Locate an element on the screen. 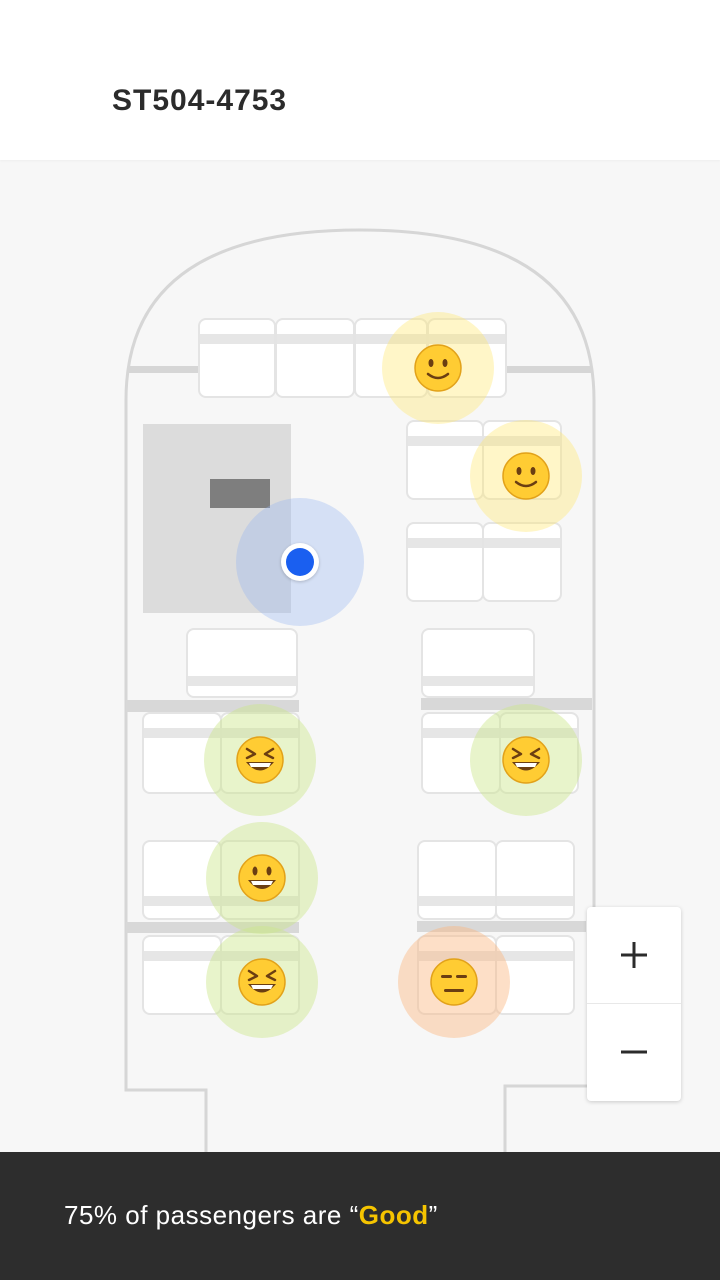  location-dot-core is located at coordinates (300, 562).